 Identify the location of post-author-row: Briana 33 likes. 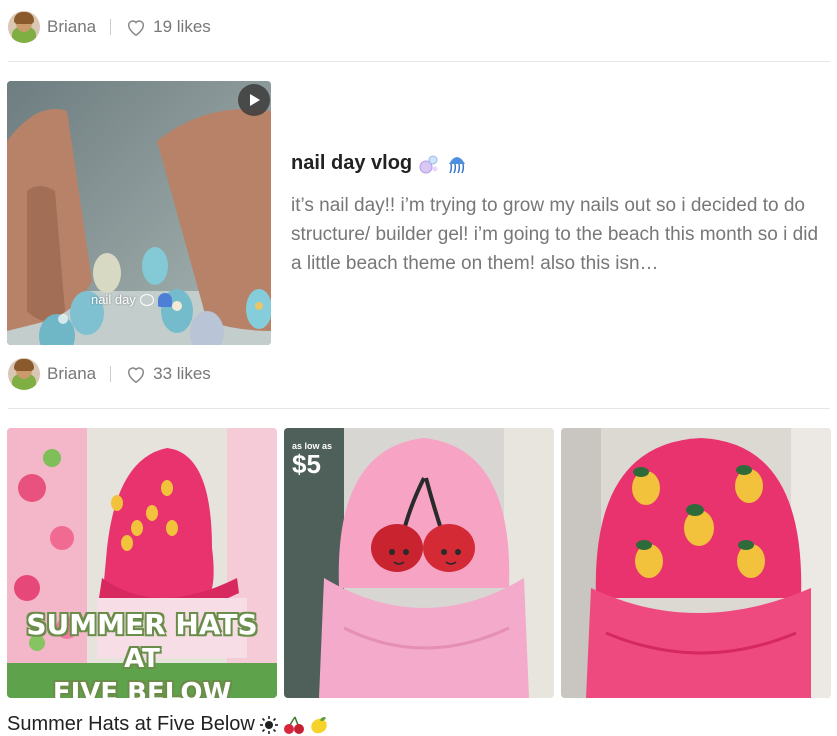
(109, 374).